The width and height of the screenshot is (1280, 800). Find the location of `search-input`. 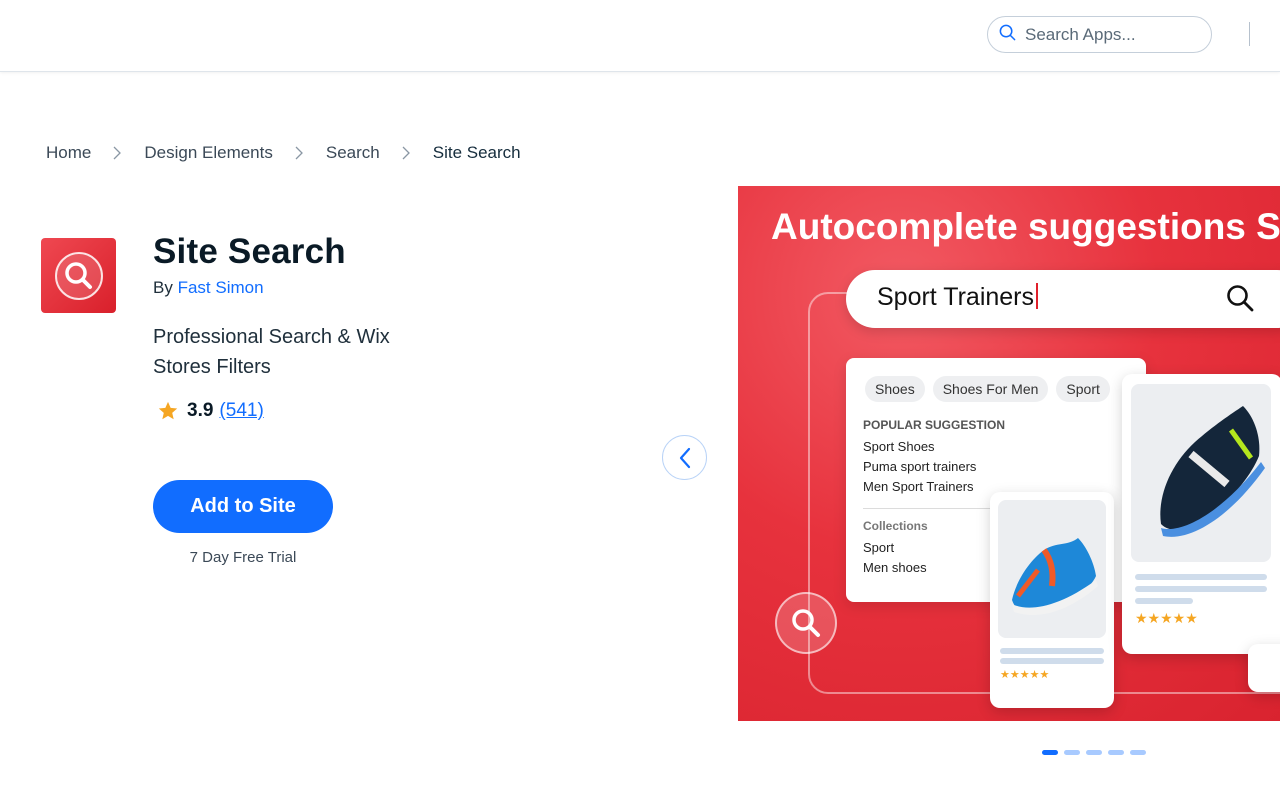

search-input is located at coordinates (1110, 34).